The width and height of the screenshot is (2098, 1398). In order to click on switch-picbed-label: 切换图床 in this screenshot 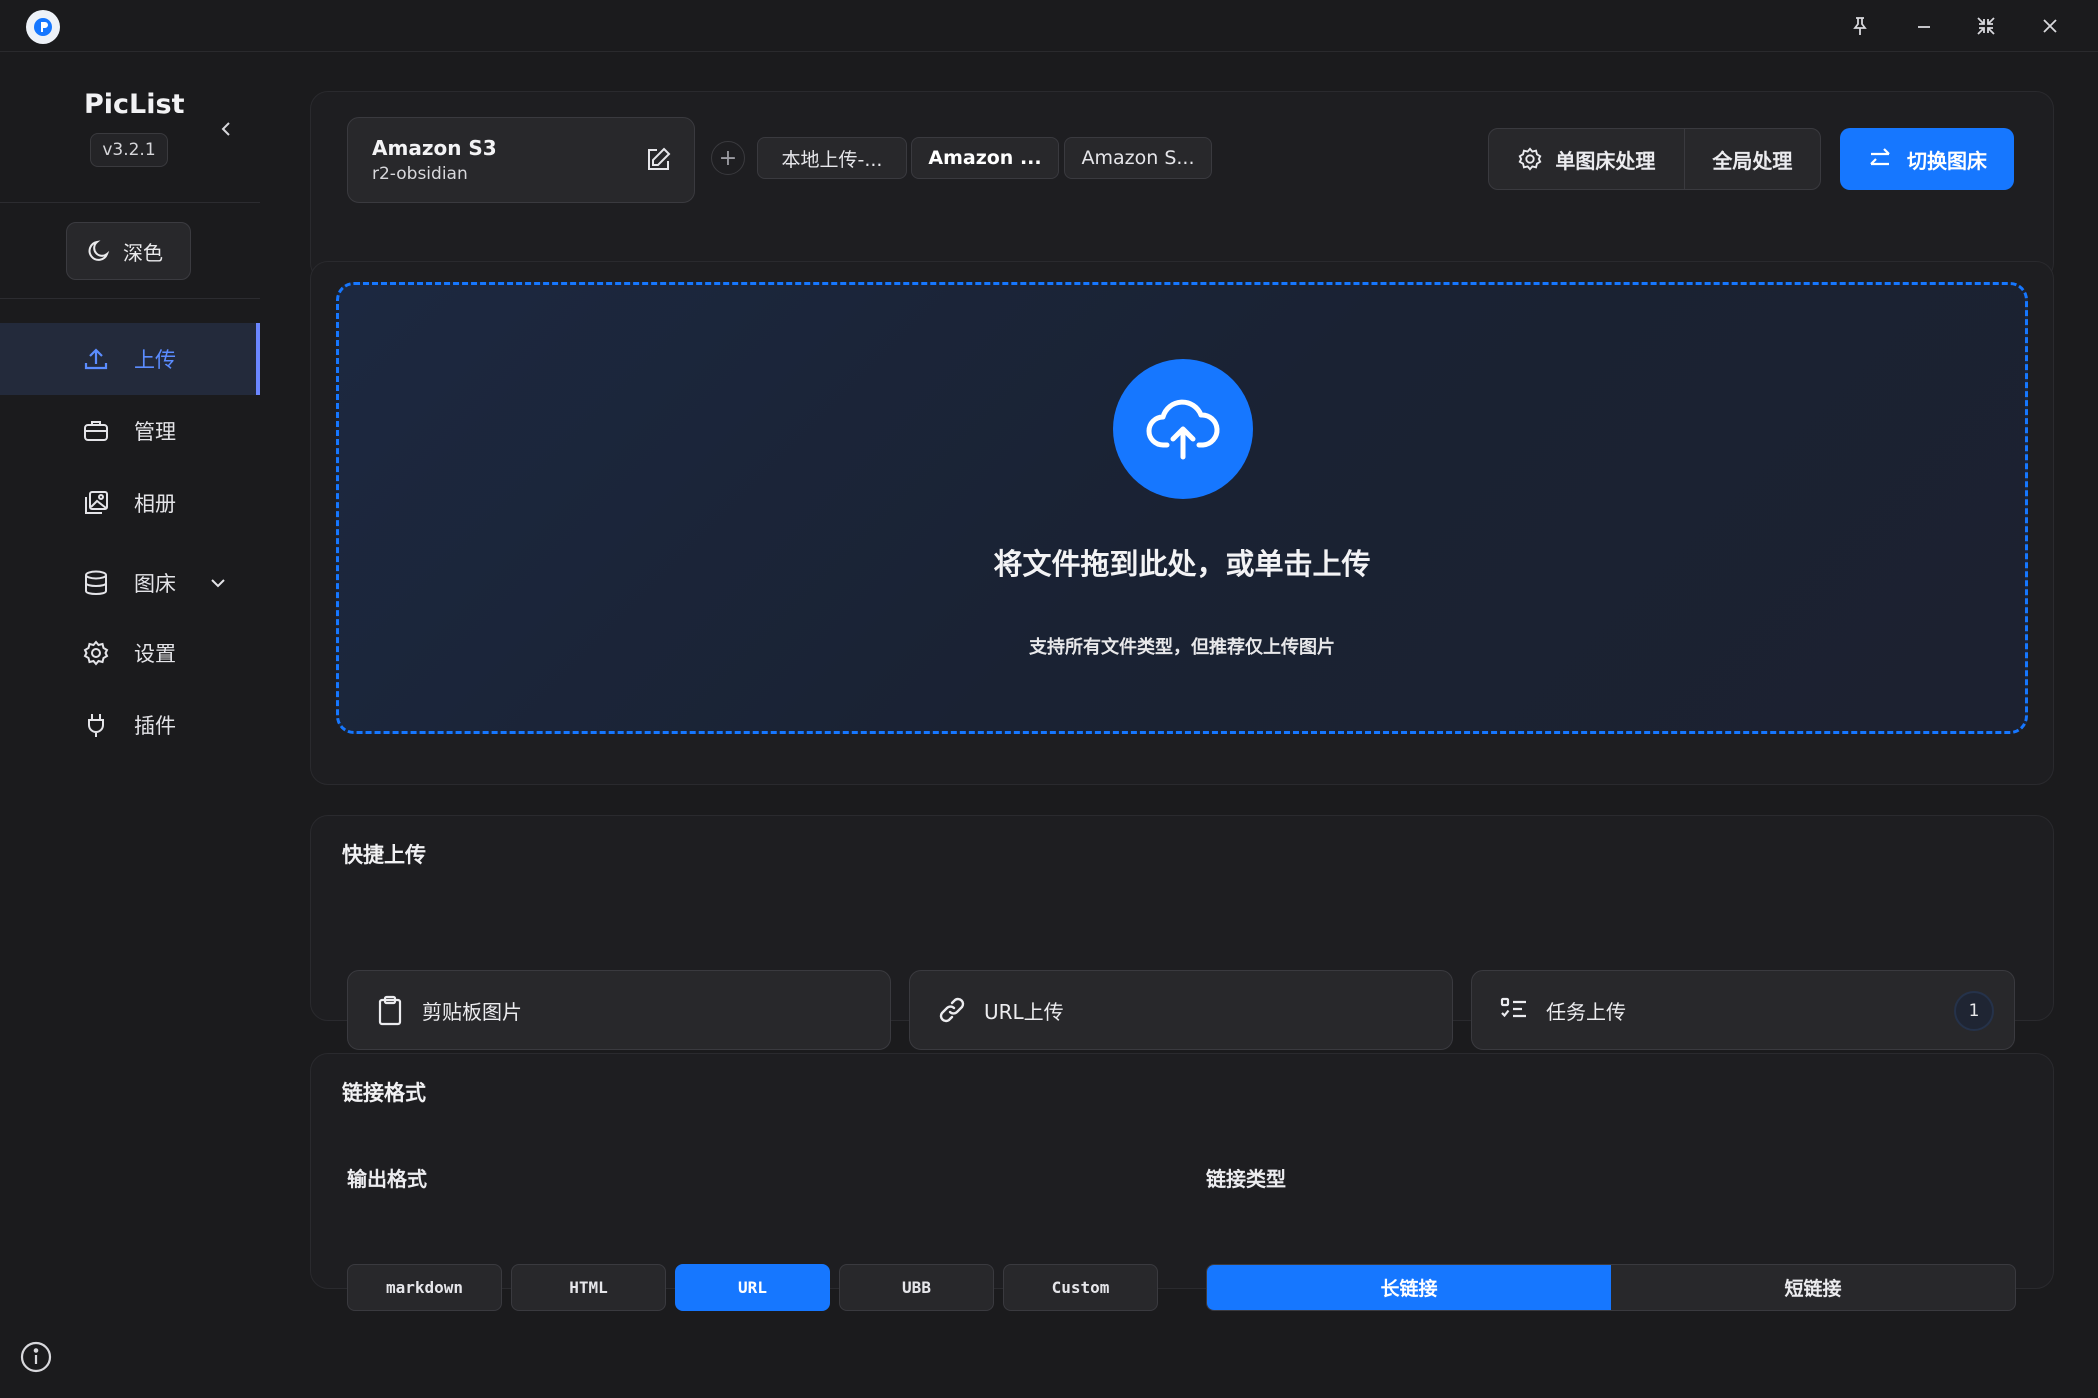, I will do `click(1947, 160)`.